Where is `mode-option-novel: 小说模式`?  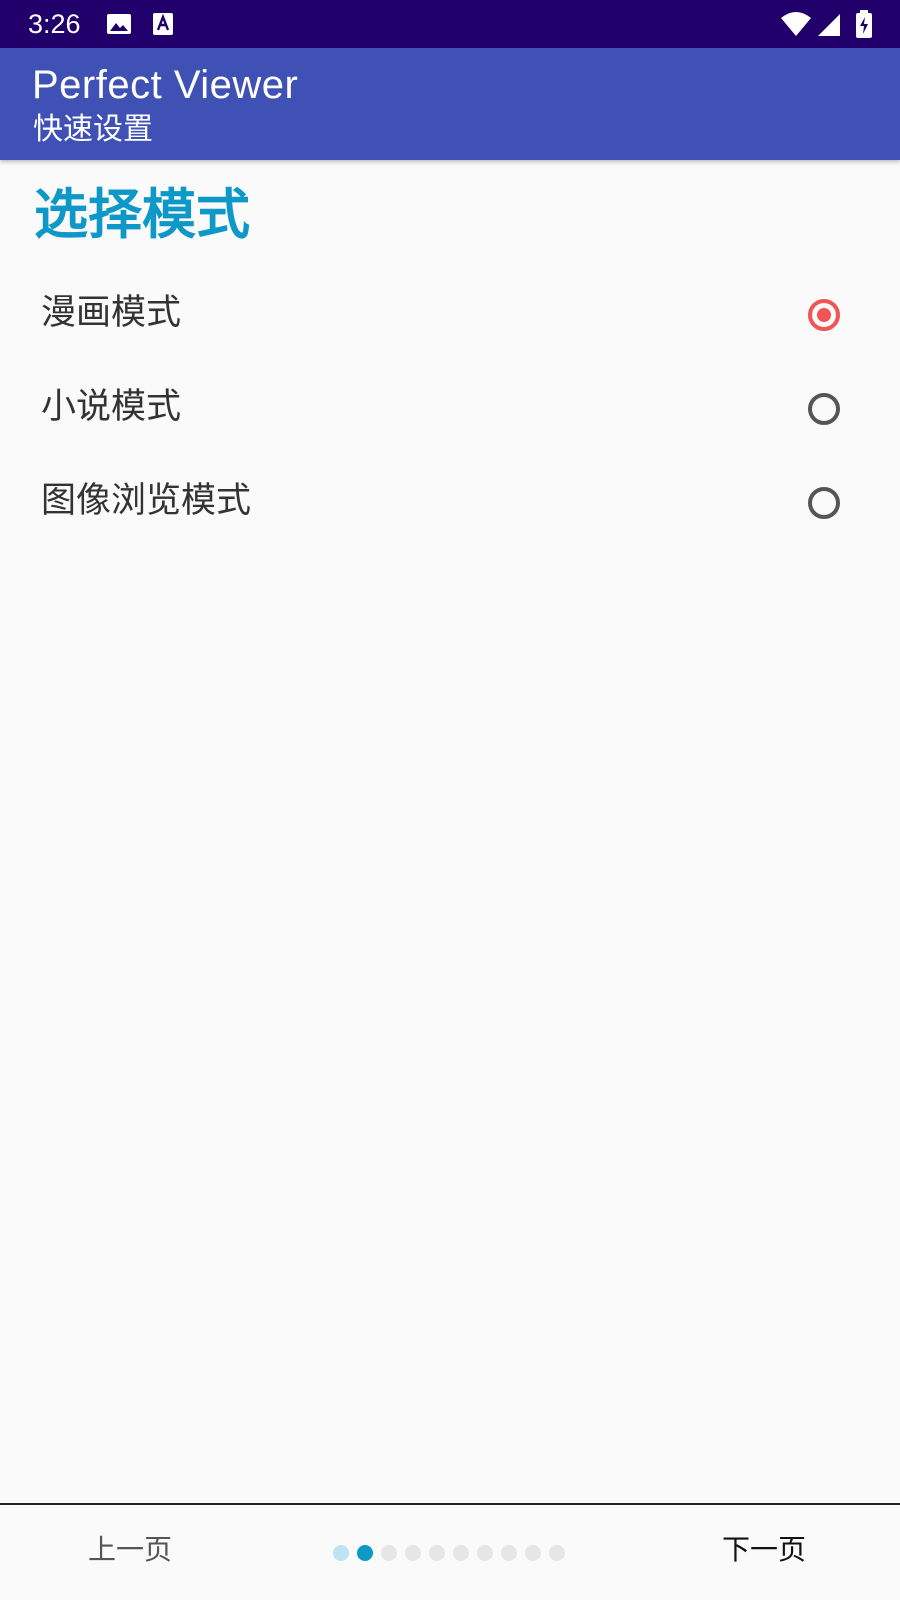
mode-option-novel: 小说模式 is located at coordinates (450, 423).